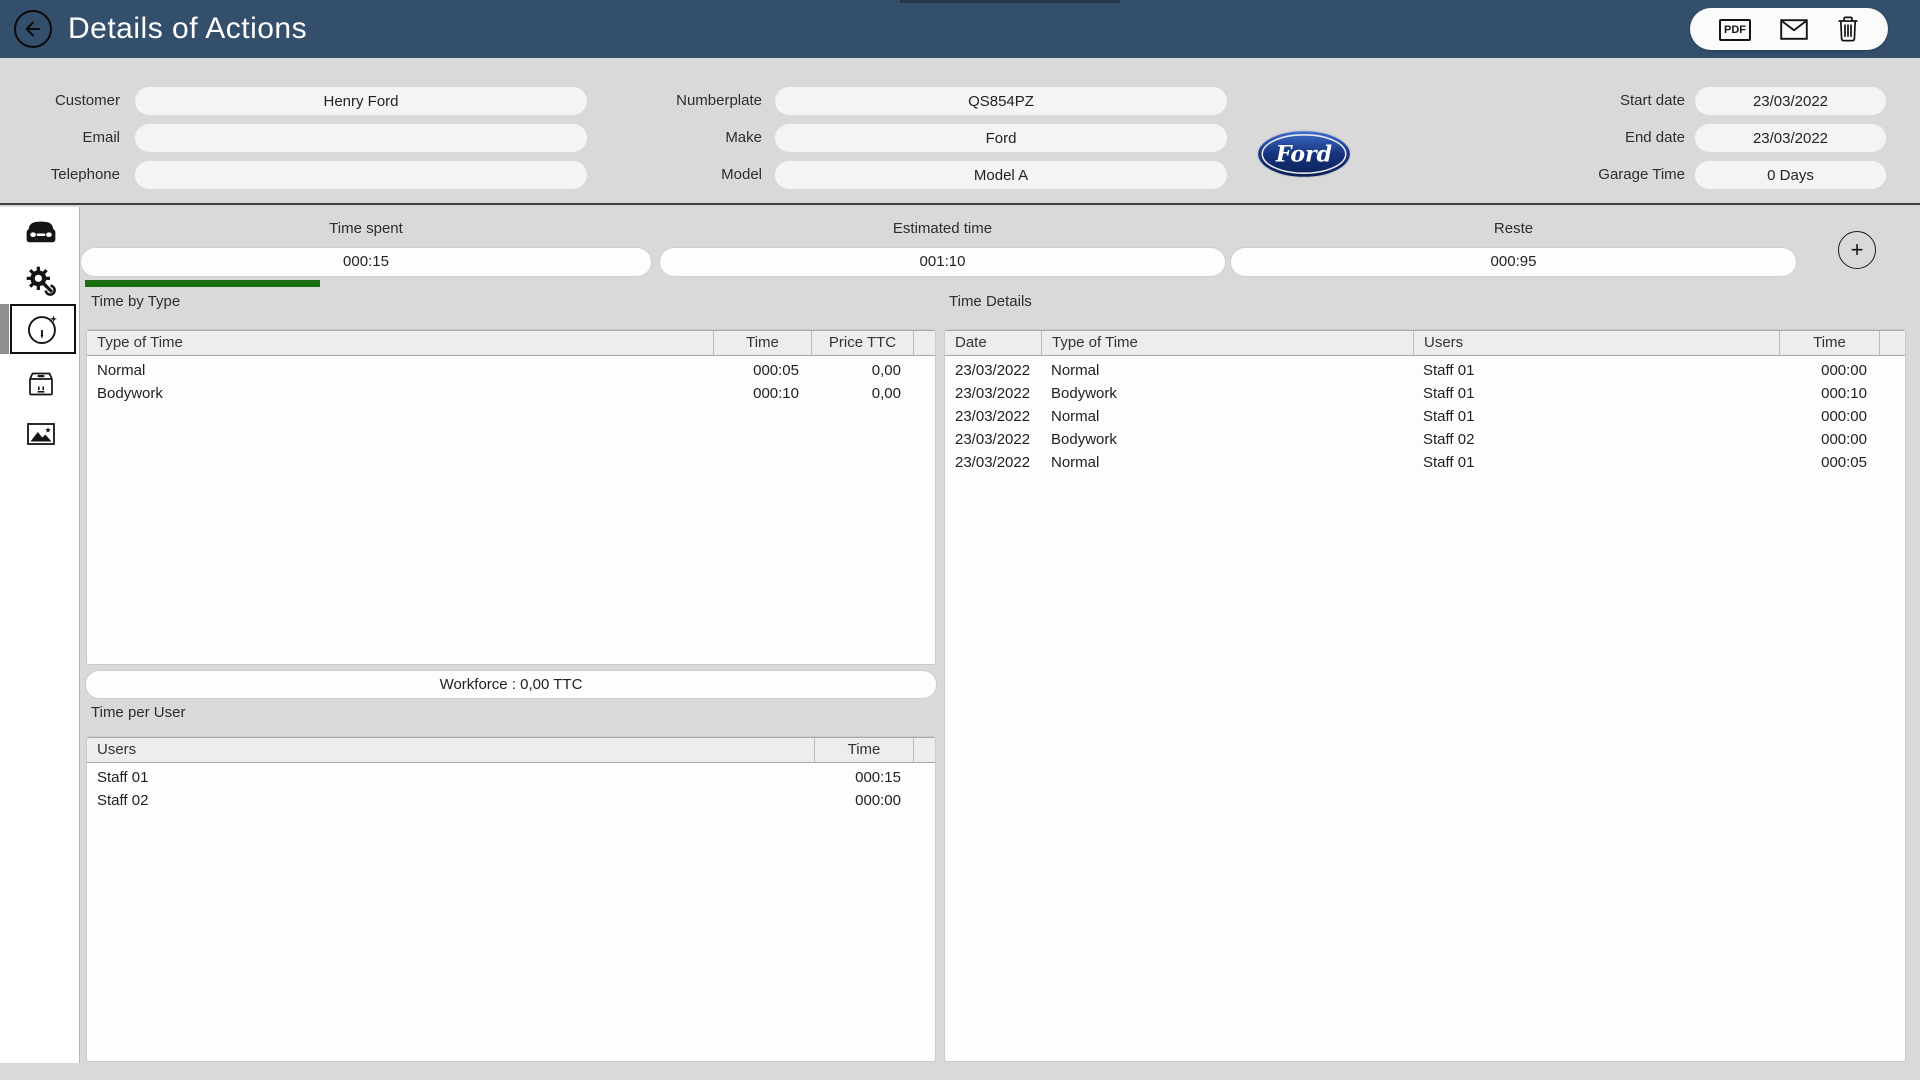 The width and height of the screenshot is (1920, 1080). What do you see at coordinates (719, 100) in the screenshot?
I see `numberplate-label: Numberplate` at bounding box center [719, 100].